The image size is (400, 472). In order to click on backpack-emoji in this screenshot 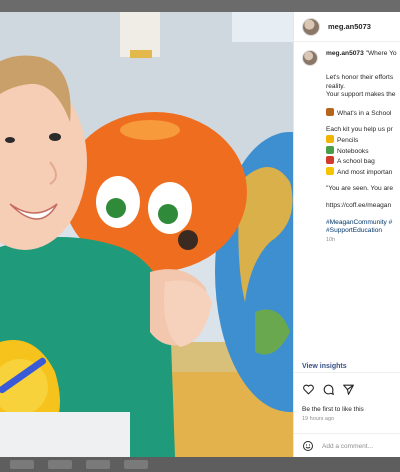, I will do `click(330, 160)`.